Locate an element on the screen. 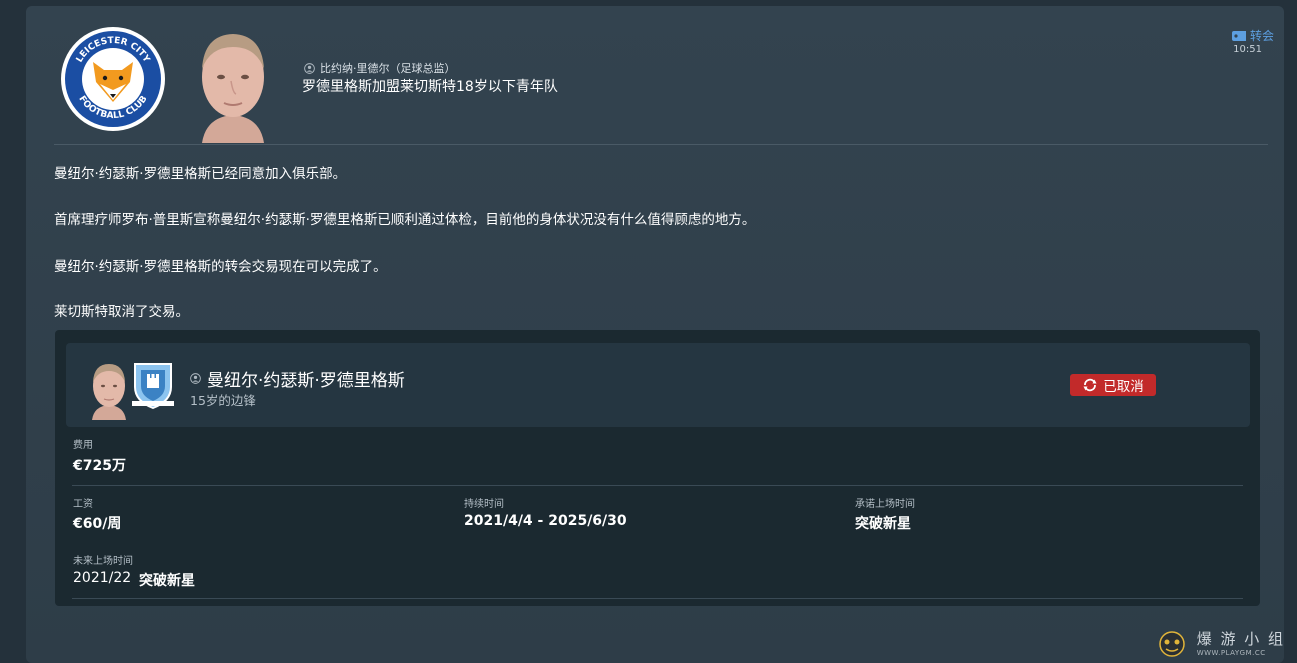 The image size is (1297, 663). player-portrait is located at coordinates (233, 88).